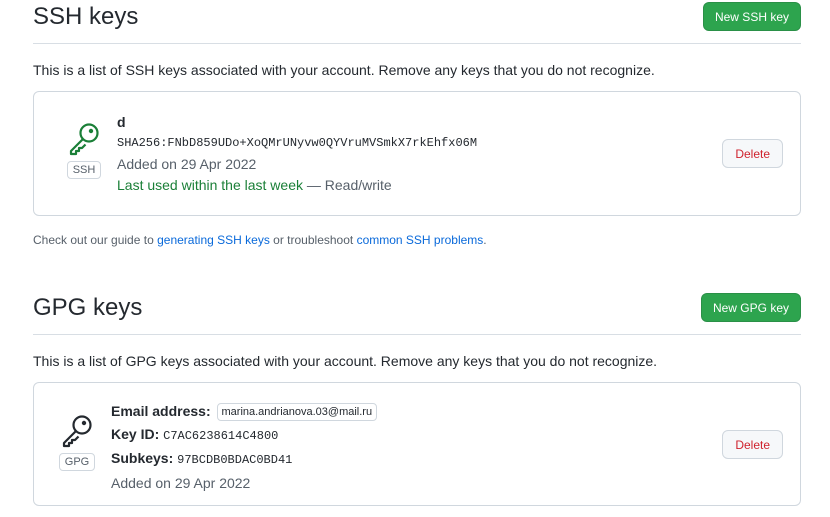 This screenshot has width=830, height=517. I want to click on ssh-help-middle: or troubleshoot, so click(313, 240).